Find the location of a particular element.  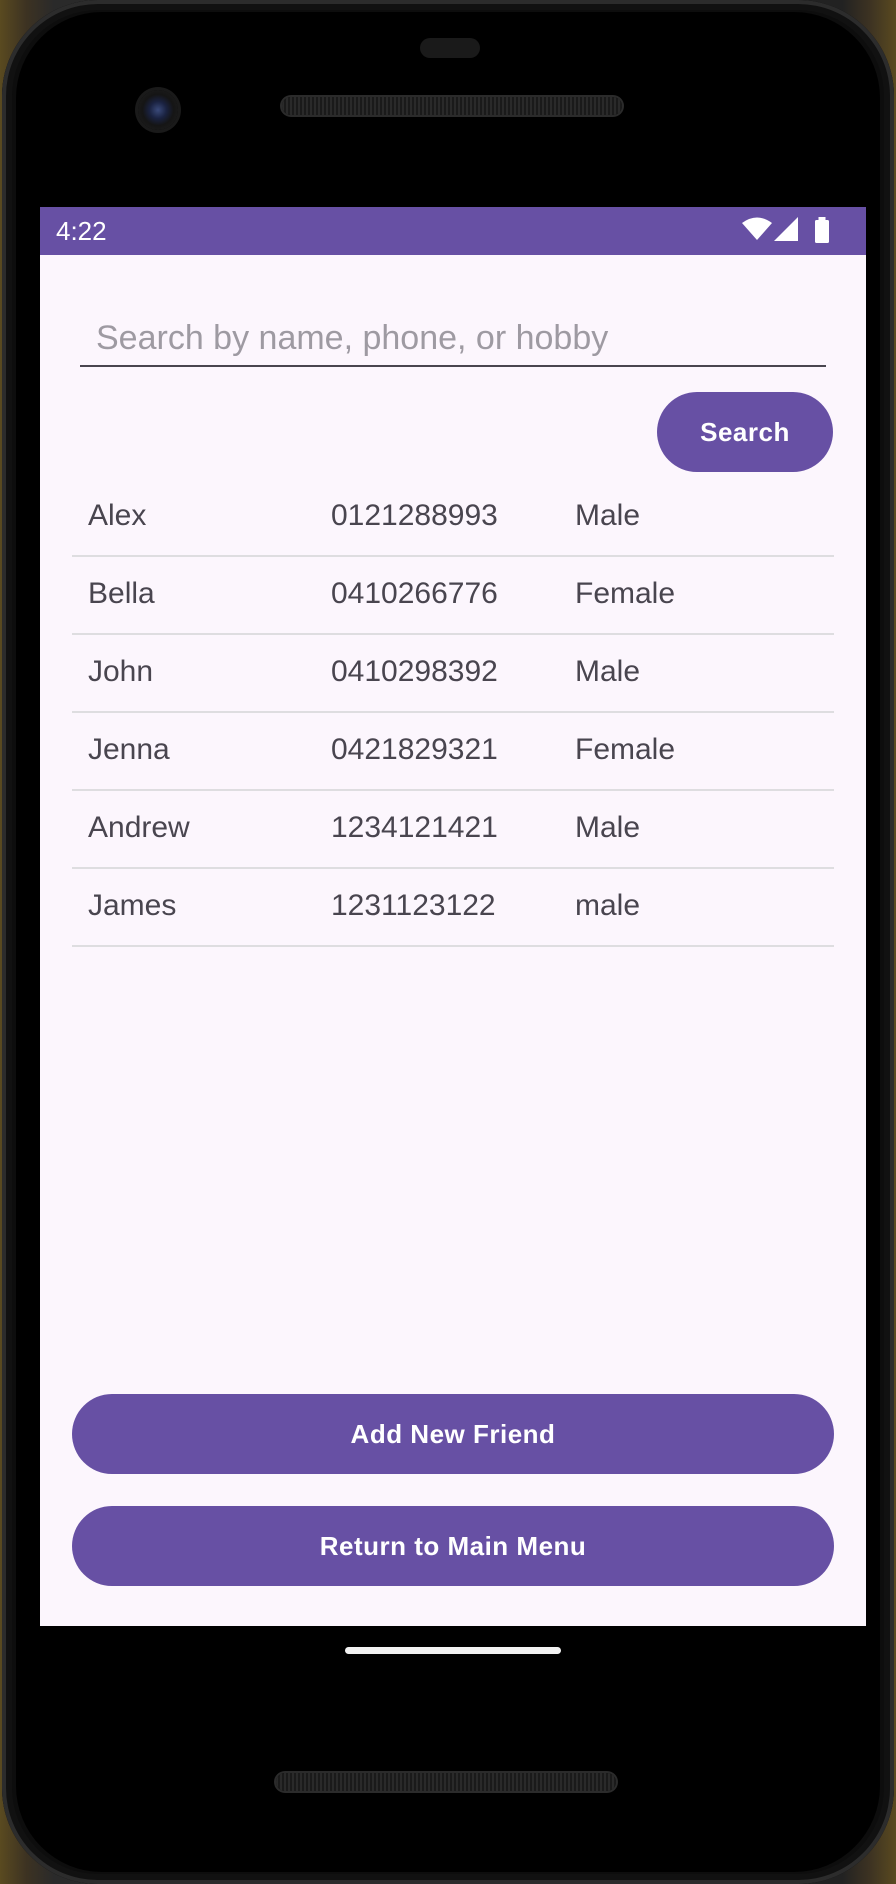

friend-row-john: John 0410298392 Male is located at coordinates (453, 674).